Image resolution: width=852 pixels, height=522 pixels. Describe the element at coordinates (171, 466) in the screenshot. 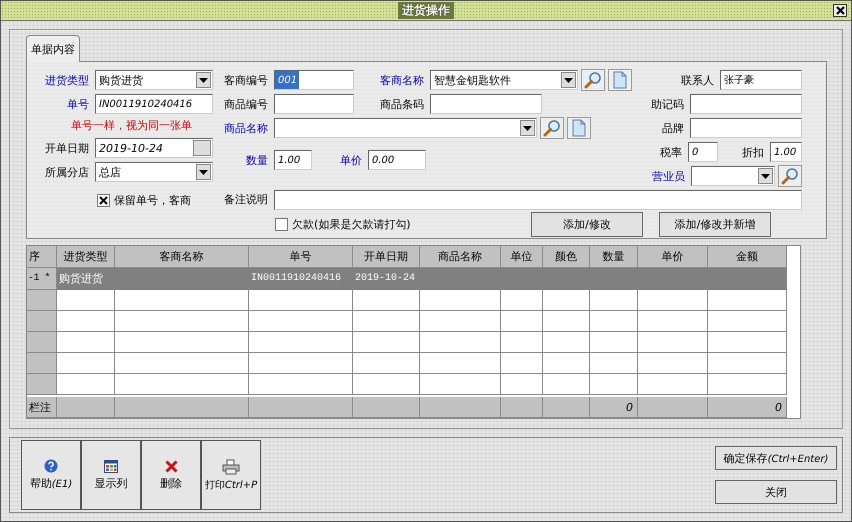

I see `delete-icon` at that location.